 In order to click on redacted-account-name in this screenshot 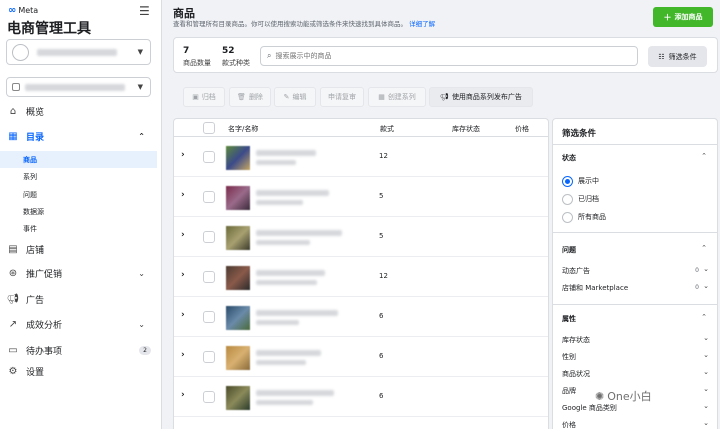, I will do `click(77, 52)`.